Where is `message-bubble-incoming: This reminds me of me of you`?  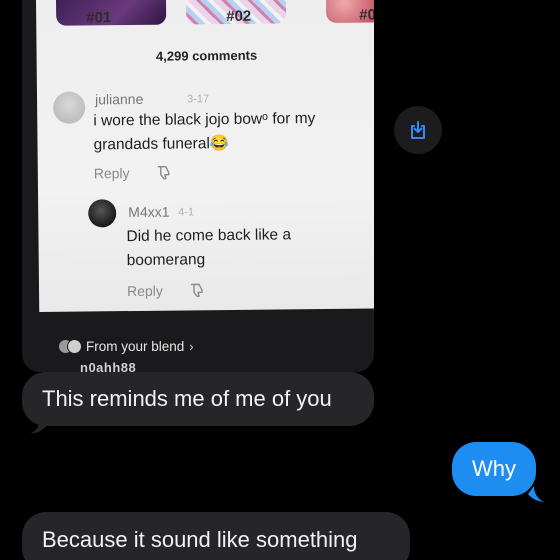 message-bubble-incoming: This reminds me of me of you is located at coordinates (198, 399).